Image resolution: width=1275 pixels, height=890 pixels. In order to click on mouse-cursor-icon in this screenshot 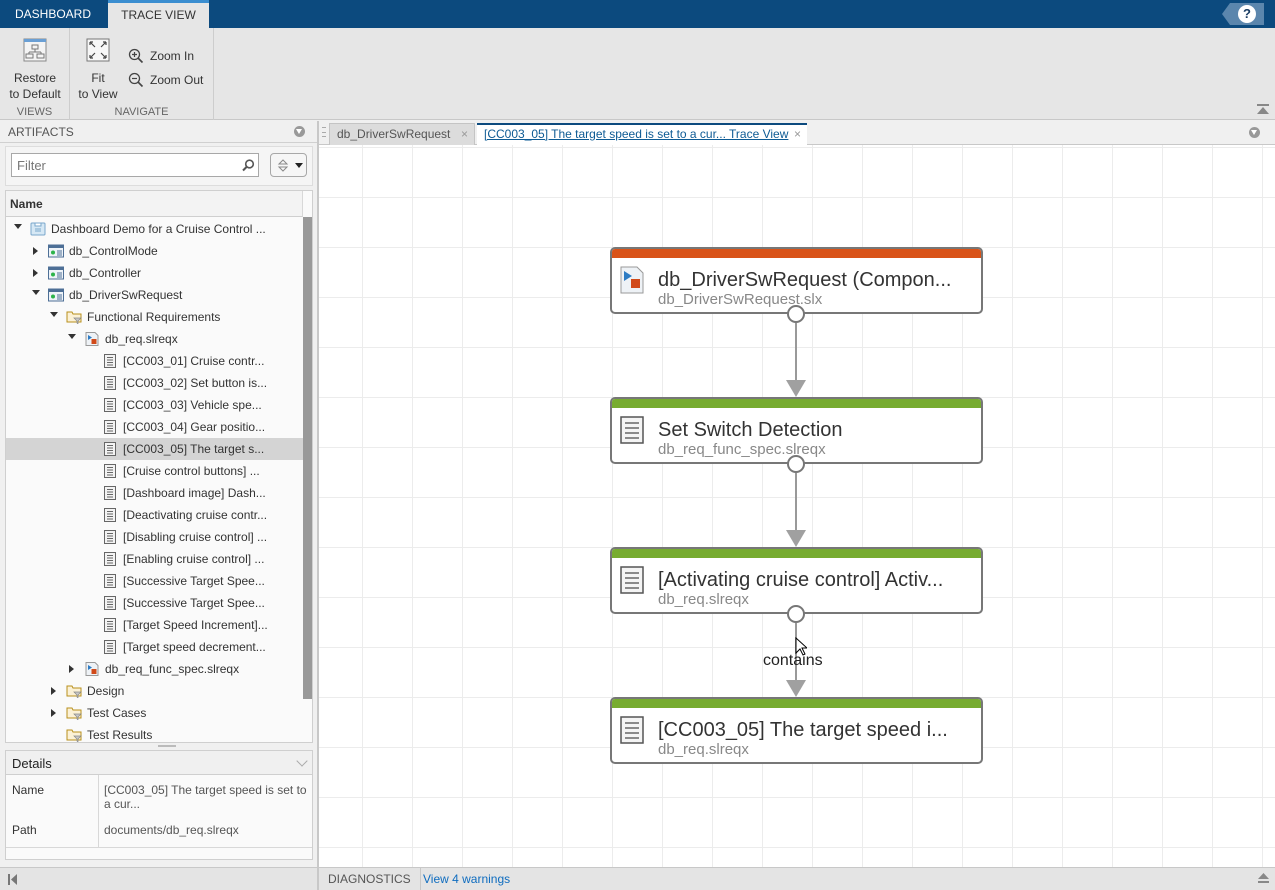, I will do `click(801, 646)`.